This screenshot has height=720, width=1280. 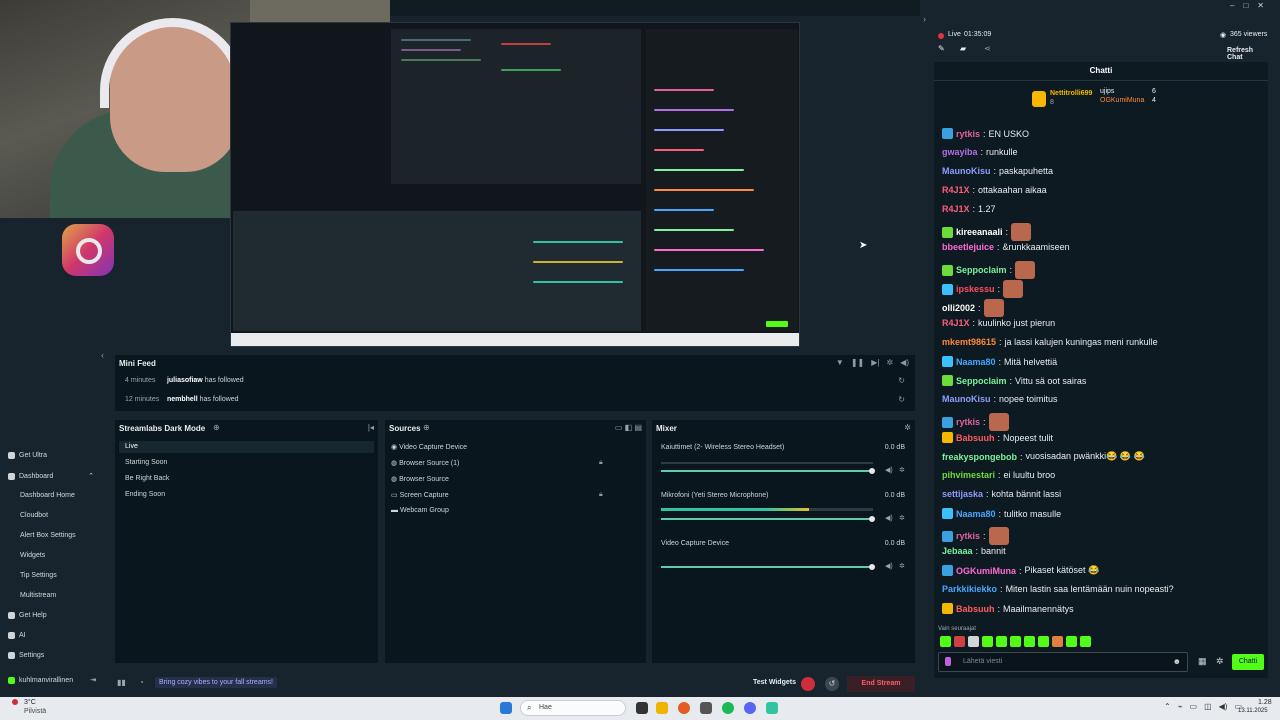 What do you see at coordinates (728, 708) in the screenshot?
I see `spotify-icon` at bounding box center [728, 708].